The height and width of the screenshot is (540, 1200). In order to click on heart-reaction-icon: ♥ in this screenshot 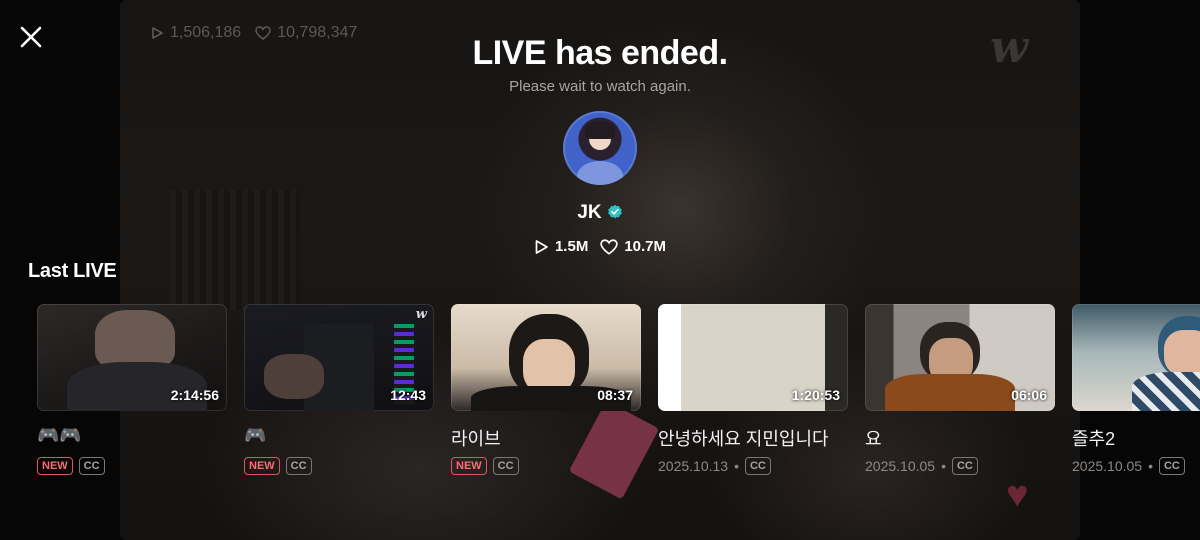, I will do `click(1017, 495)`.